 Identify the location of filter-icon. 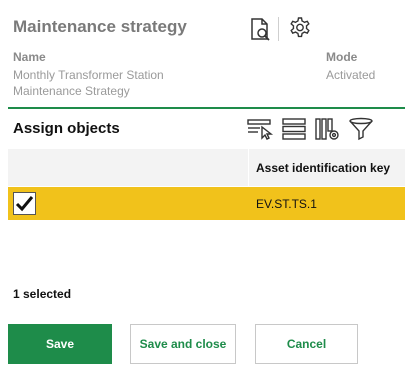
(361, 129).